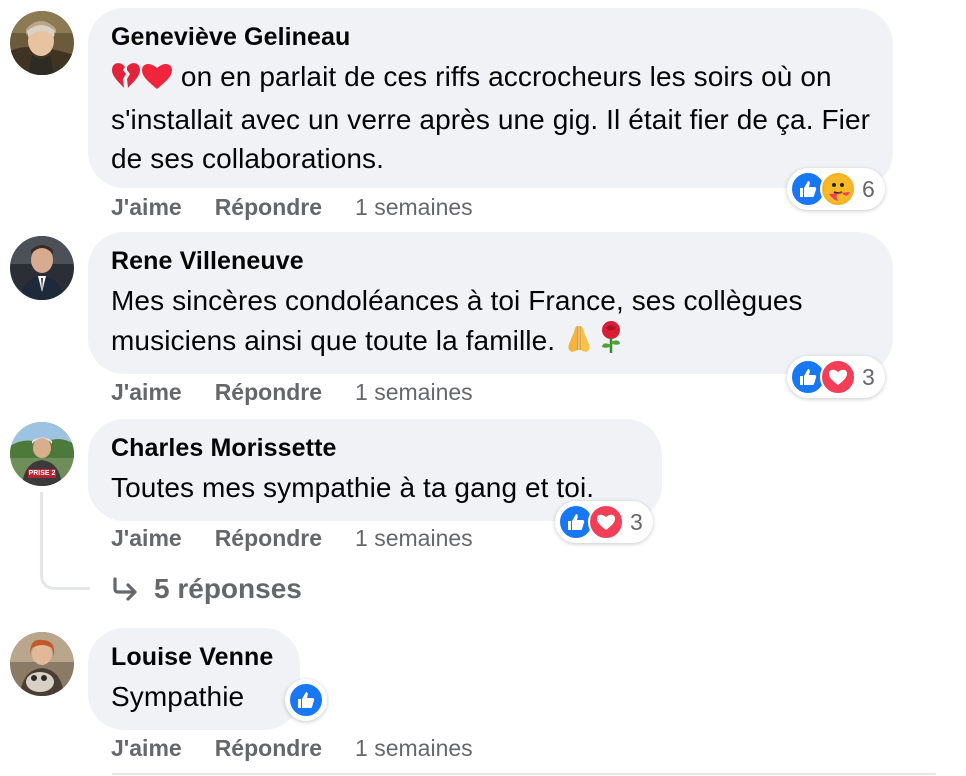  I want to click on comment-bubble: Louise Venne Sympathie, so click(194, 679).